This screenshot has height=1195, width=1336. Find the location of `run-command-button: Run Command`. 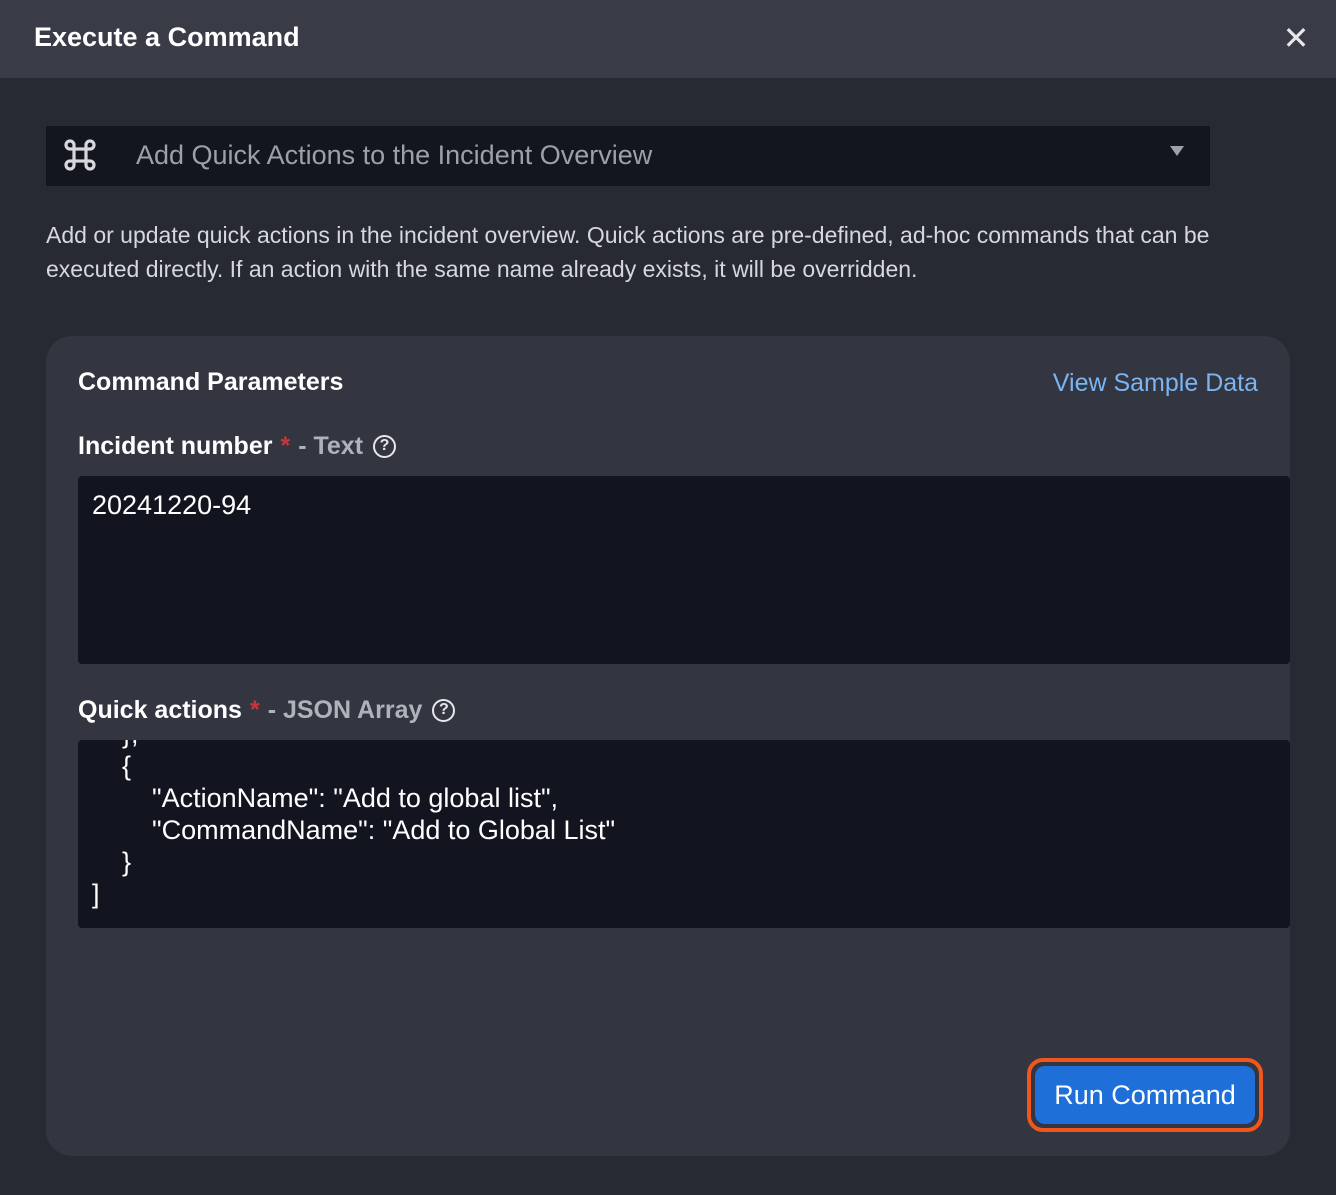

run-command-button: Run Command is located at coordinates (1145, 1095).